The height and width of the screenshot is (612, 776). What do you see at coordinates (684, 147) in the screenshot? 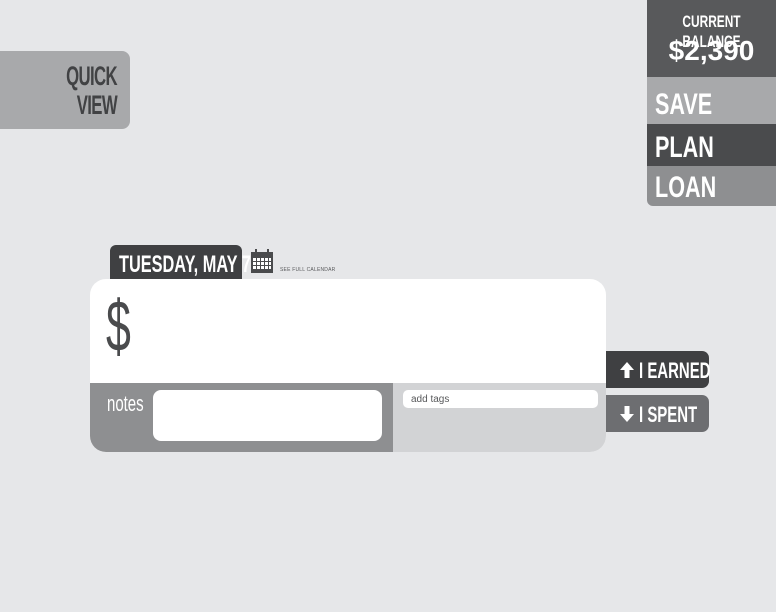
I see `nav-plan-label: PLAN` at bounding box center [684, 147].